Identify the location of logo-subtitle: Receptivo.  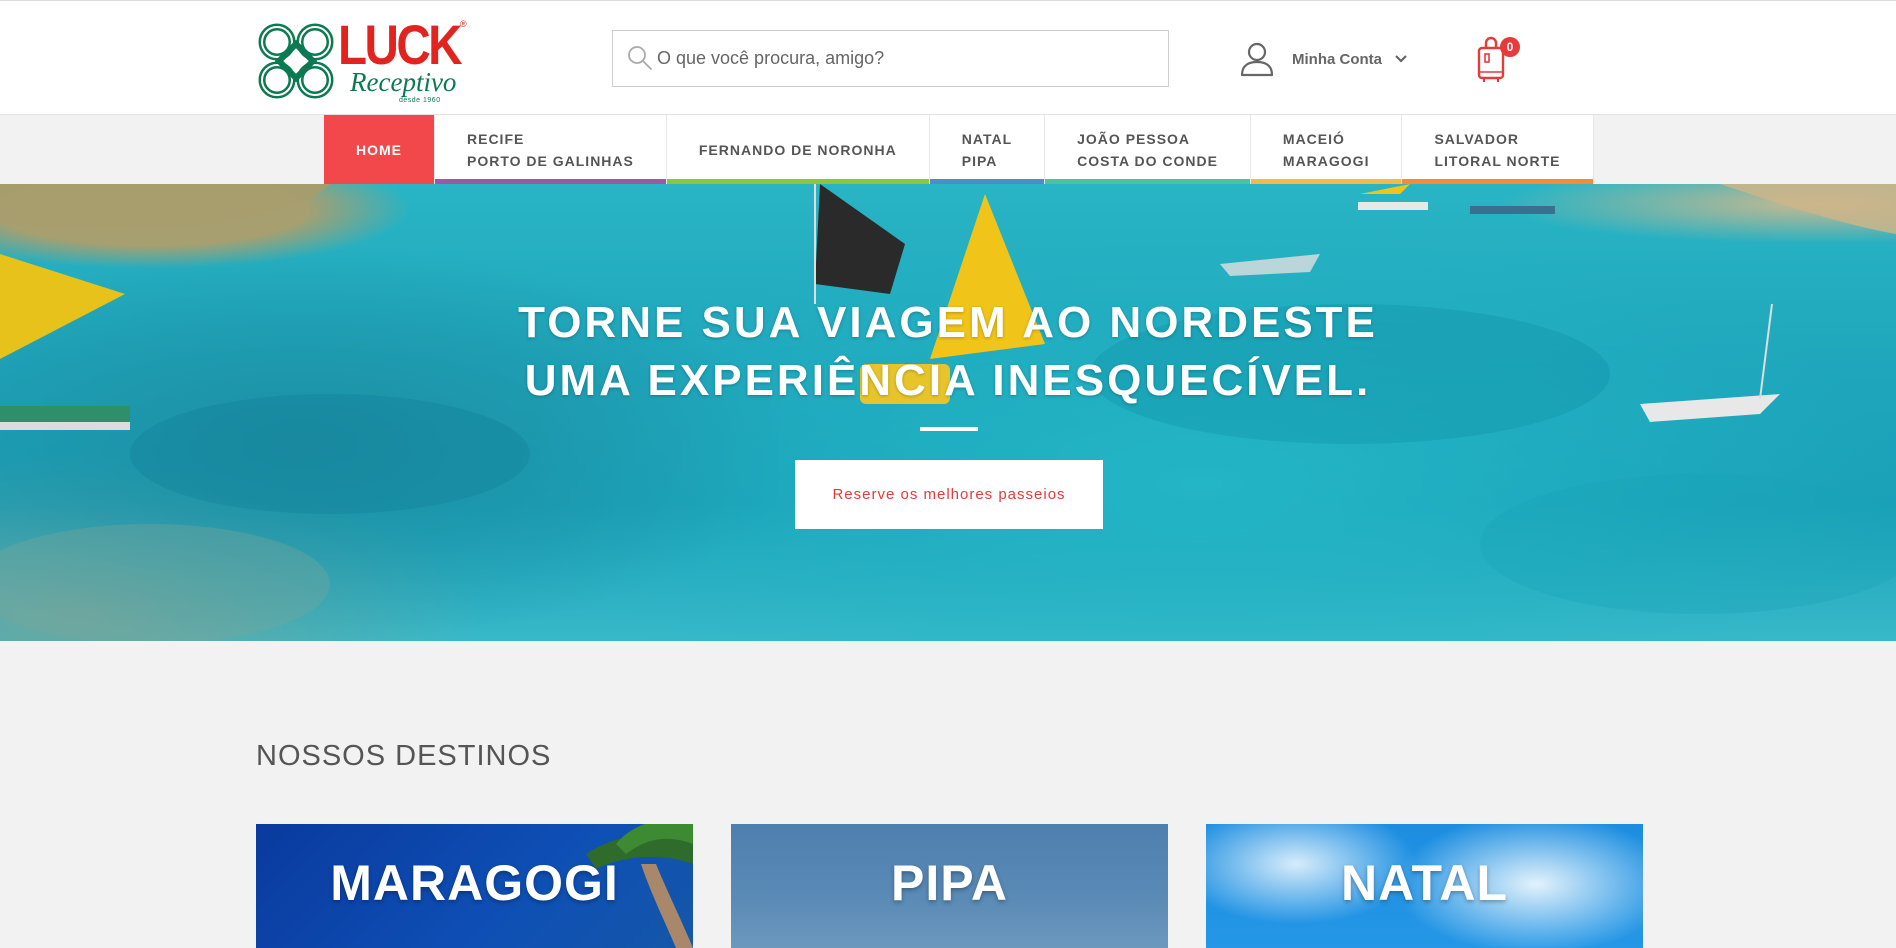
(403, 82).